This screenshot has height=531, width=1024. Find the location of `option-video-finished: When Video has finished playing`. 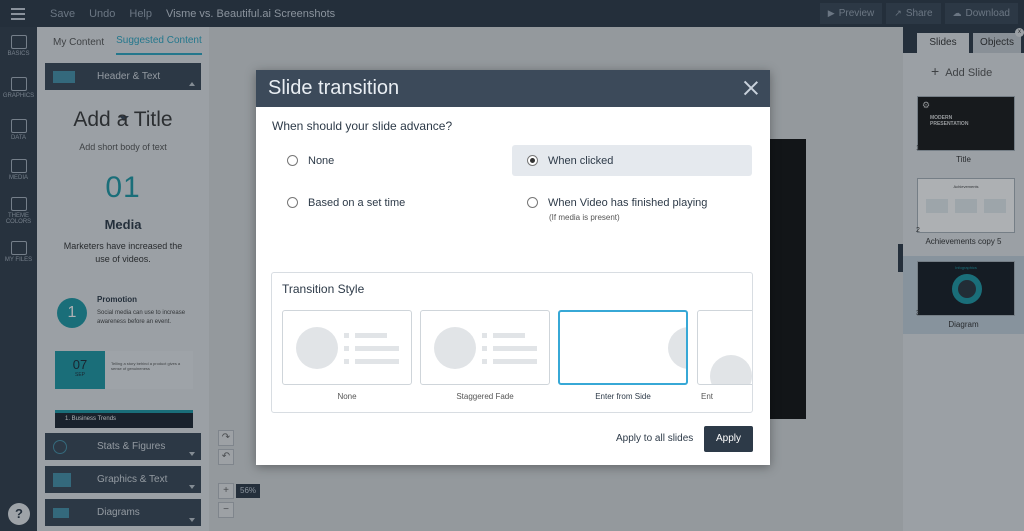

option-video-finished: When Video has finished playing is located at coordinates (632, 202).